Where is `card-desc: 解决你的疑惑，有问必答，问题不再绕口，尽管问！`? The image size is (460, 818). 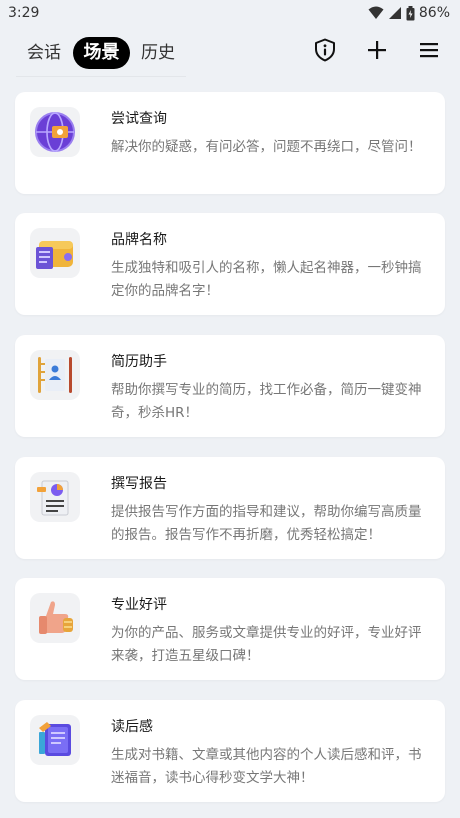
card-desc: 解决你的疑惑，有问必答，问题不再绕口，尽管问！ is located at coordinates (266, 147).